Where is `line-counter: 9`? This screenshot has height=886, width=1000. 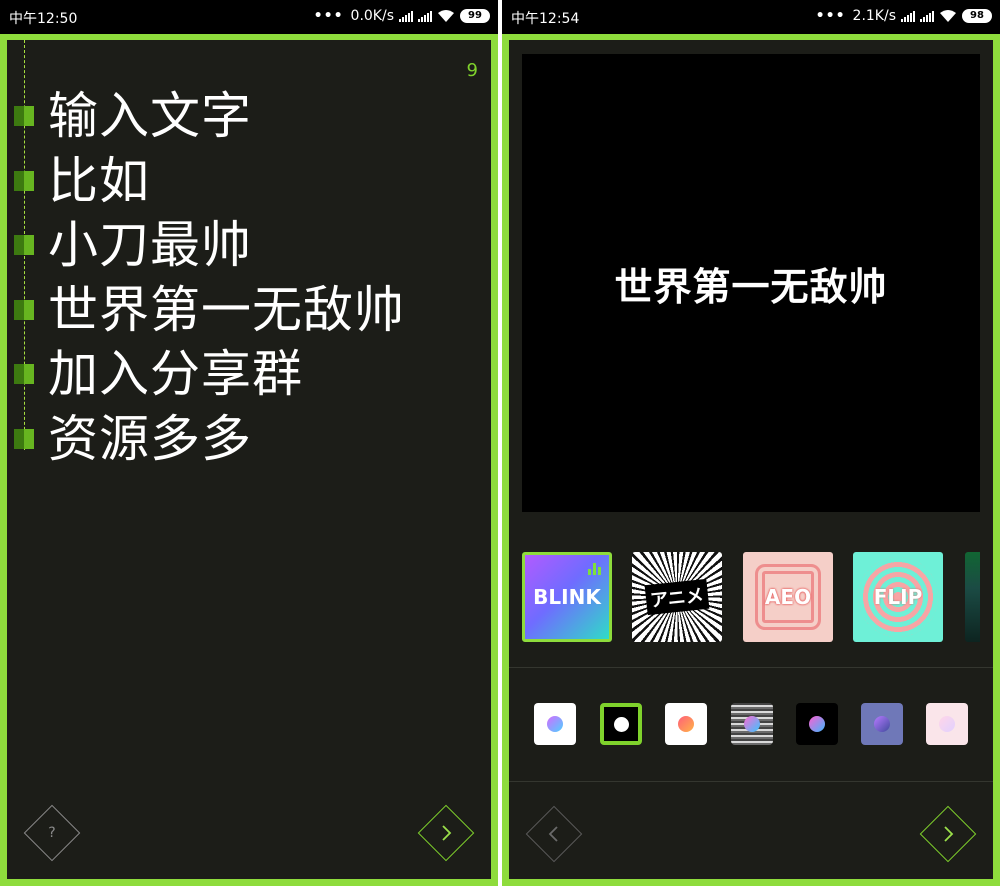
line-counter: 9 is located at coordinates (472, 70).